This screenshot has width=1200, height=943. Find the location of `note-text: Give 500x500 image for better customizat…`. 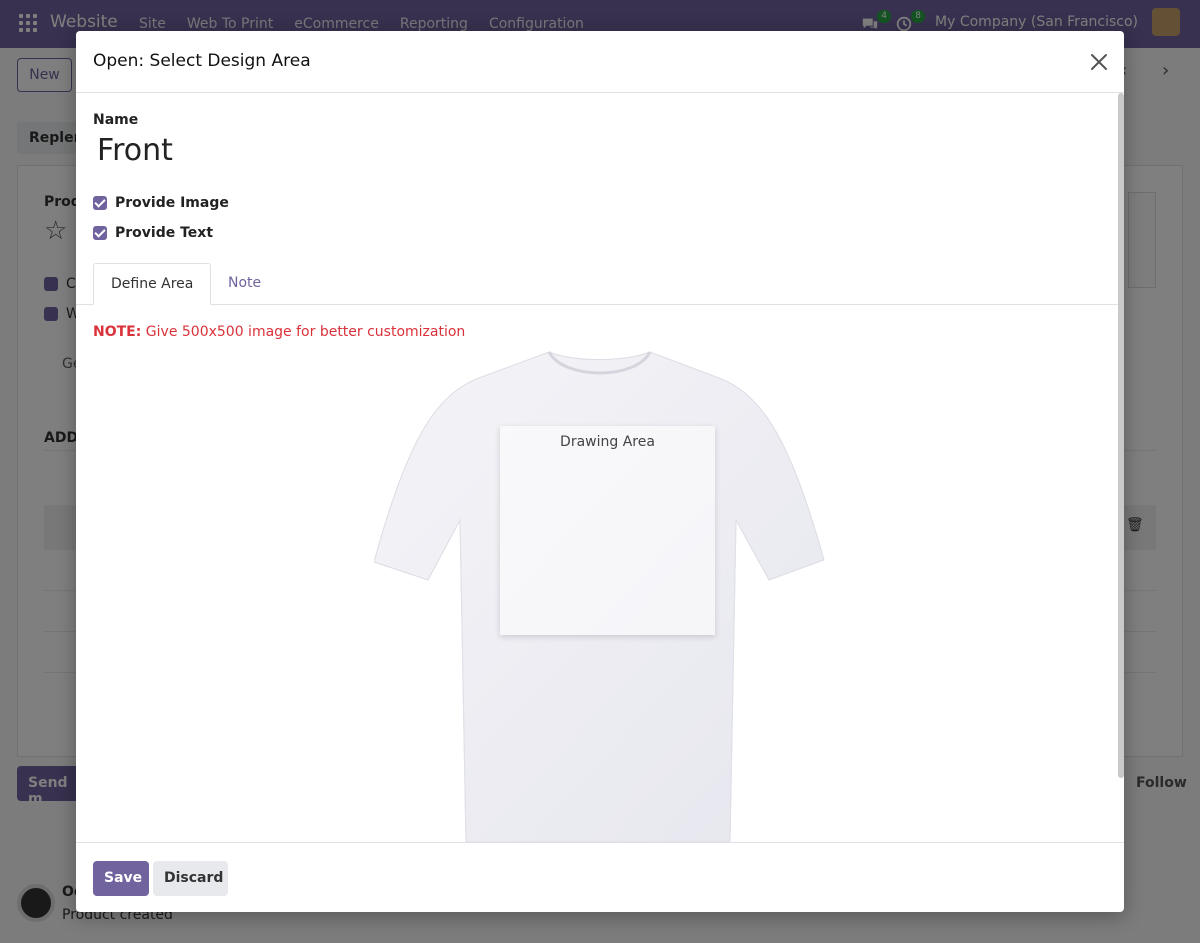

note-text: Give 500x500 image for better customizat… is located at coordinates (303, 332).